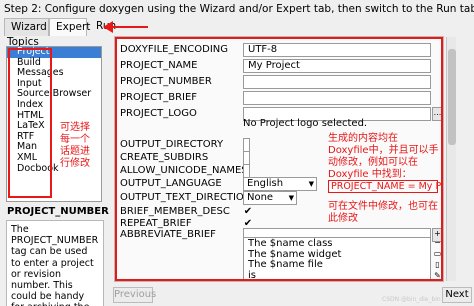 The height and width of the screenshot is (306, 474). I want to click on tab-wizard: Wizard, so click(26, 27).